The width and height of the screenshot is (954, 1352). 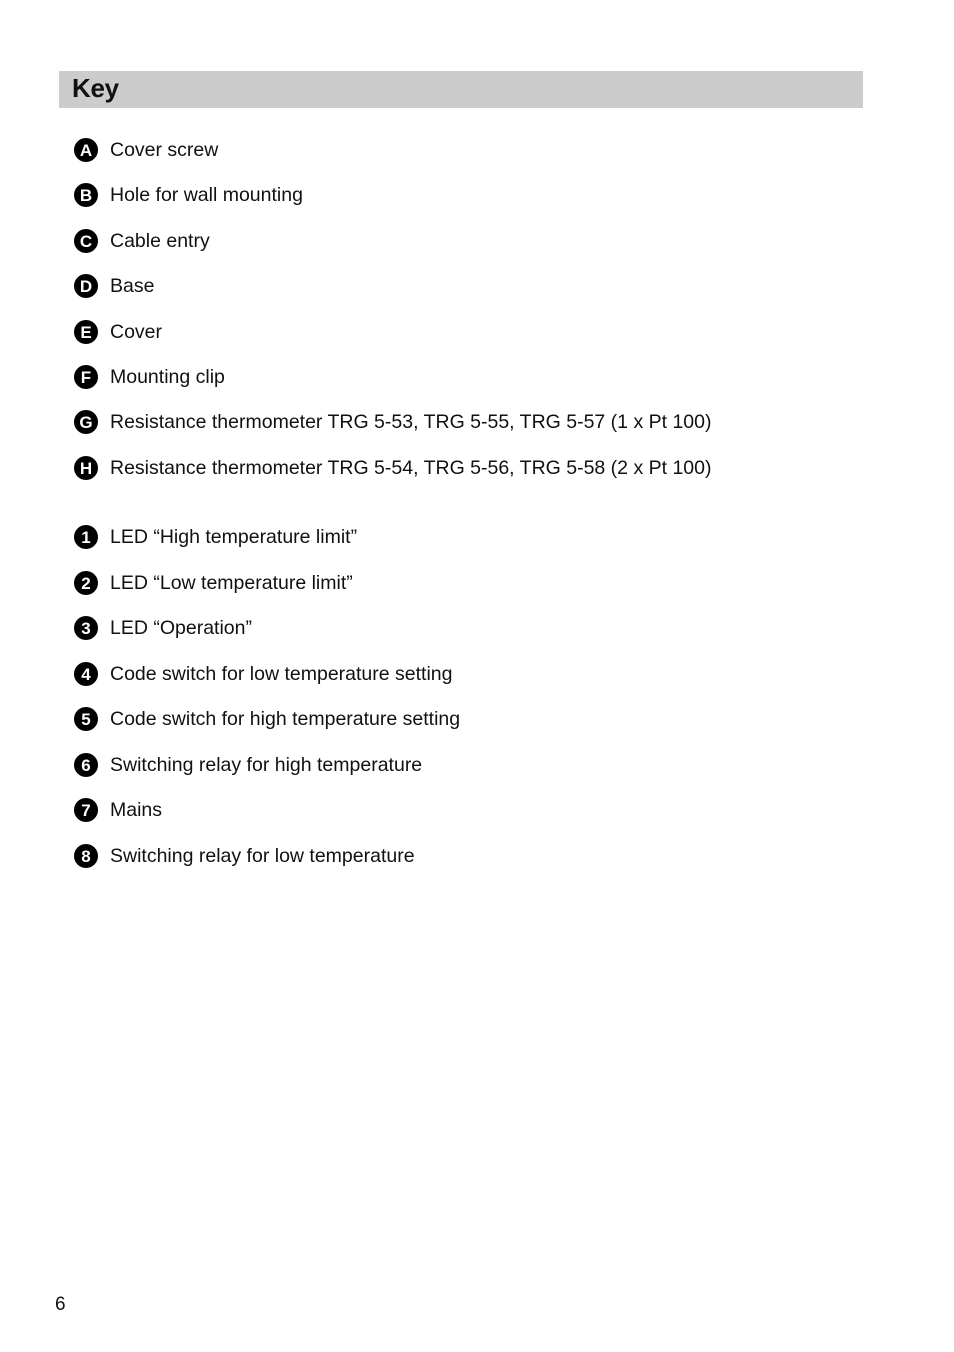 What do you see at coordinates (86, 422) in the screenshot?
I see `letter-g-marker-icon: G` at bounding box center [86, 422].